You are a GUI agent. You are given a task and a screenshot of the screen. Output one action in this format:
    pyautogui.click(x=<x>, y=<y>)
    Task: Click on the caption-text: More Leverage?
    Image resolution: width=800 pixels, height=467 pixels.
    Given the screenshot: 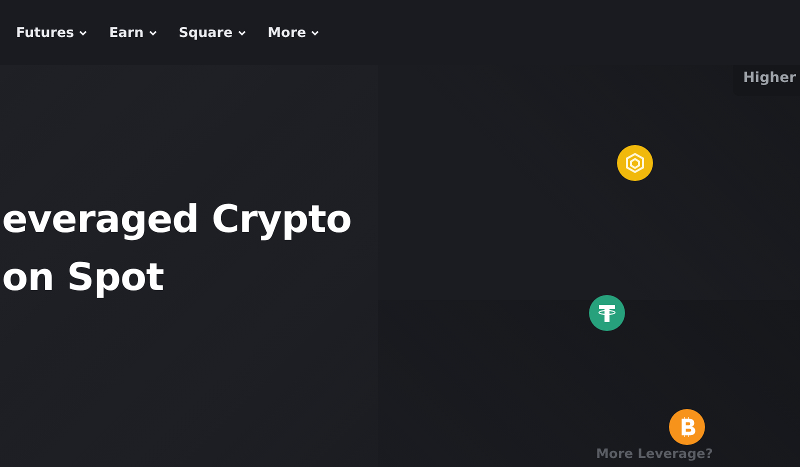 What is the action you would take?
    pyautogui.click(x=654, y=454)
    